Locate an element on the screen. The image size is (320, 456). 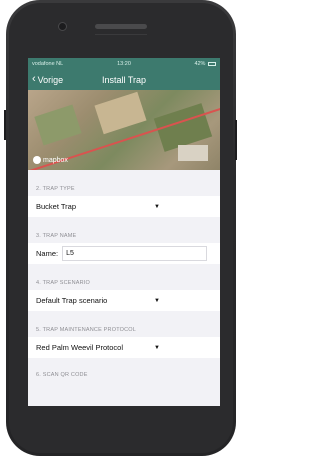
trap-name-input: L5 is located at coordinates (135, 253).